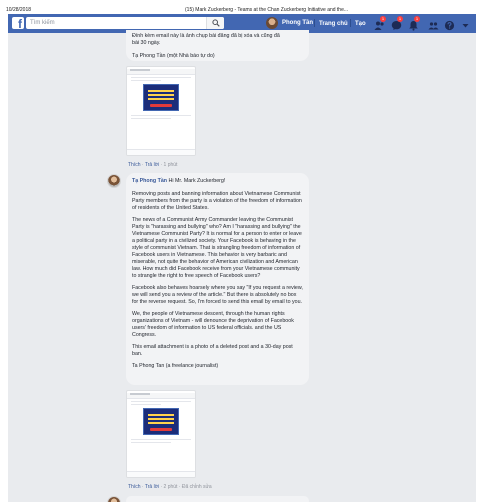  What do you see at coordinates (360, 24) in the screenshot?
I see `create-link: Tạo` at bounding box center [360, 24].